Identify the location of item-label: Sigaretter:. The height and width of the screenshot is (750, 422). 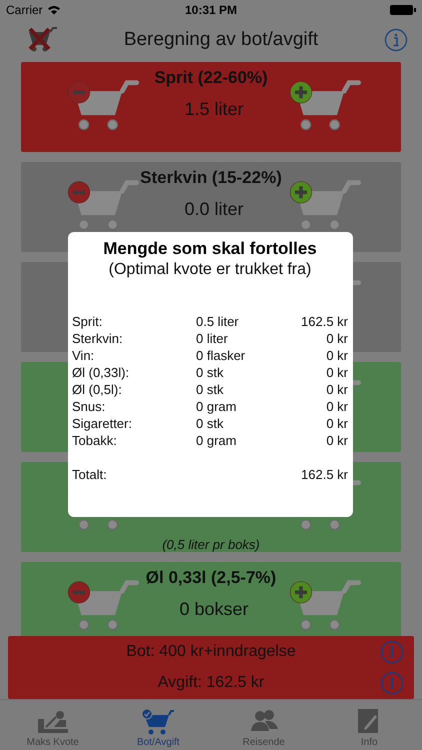
(102, 423).